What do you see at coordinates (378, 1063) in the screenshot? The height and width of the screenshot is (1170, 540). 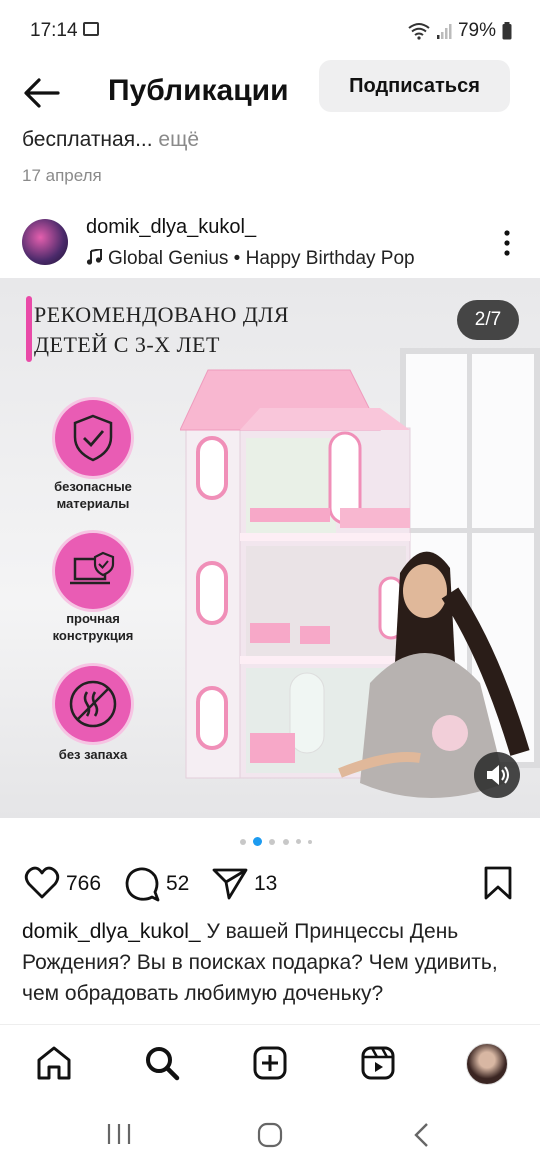 I see `reels-icon` at bounding box center [378, 1063].